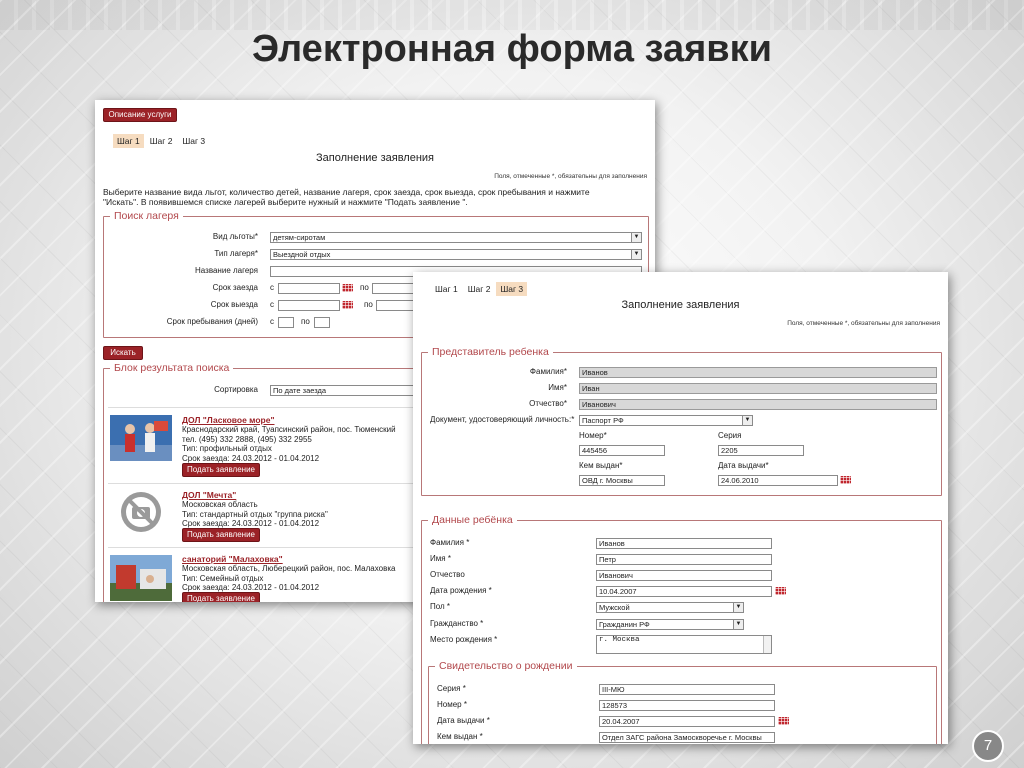  Describe the element at coordinates (758, 372) in the screenshot. I see `rep-surname-field: Иванов` at that location.